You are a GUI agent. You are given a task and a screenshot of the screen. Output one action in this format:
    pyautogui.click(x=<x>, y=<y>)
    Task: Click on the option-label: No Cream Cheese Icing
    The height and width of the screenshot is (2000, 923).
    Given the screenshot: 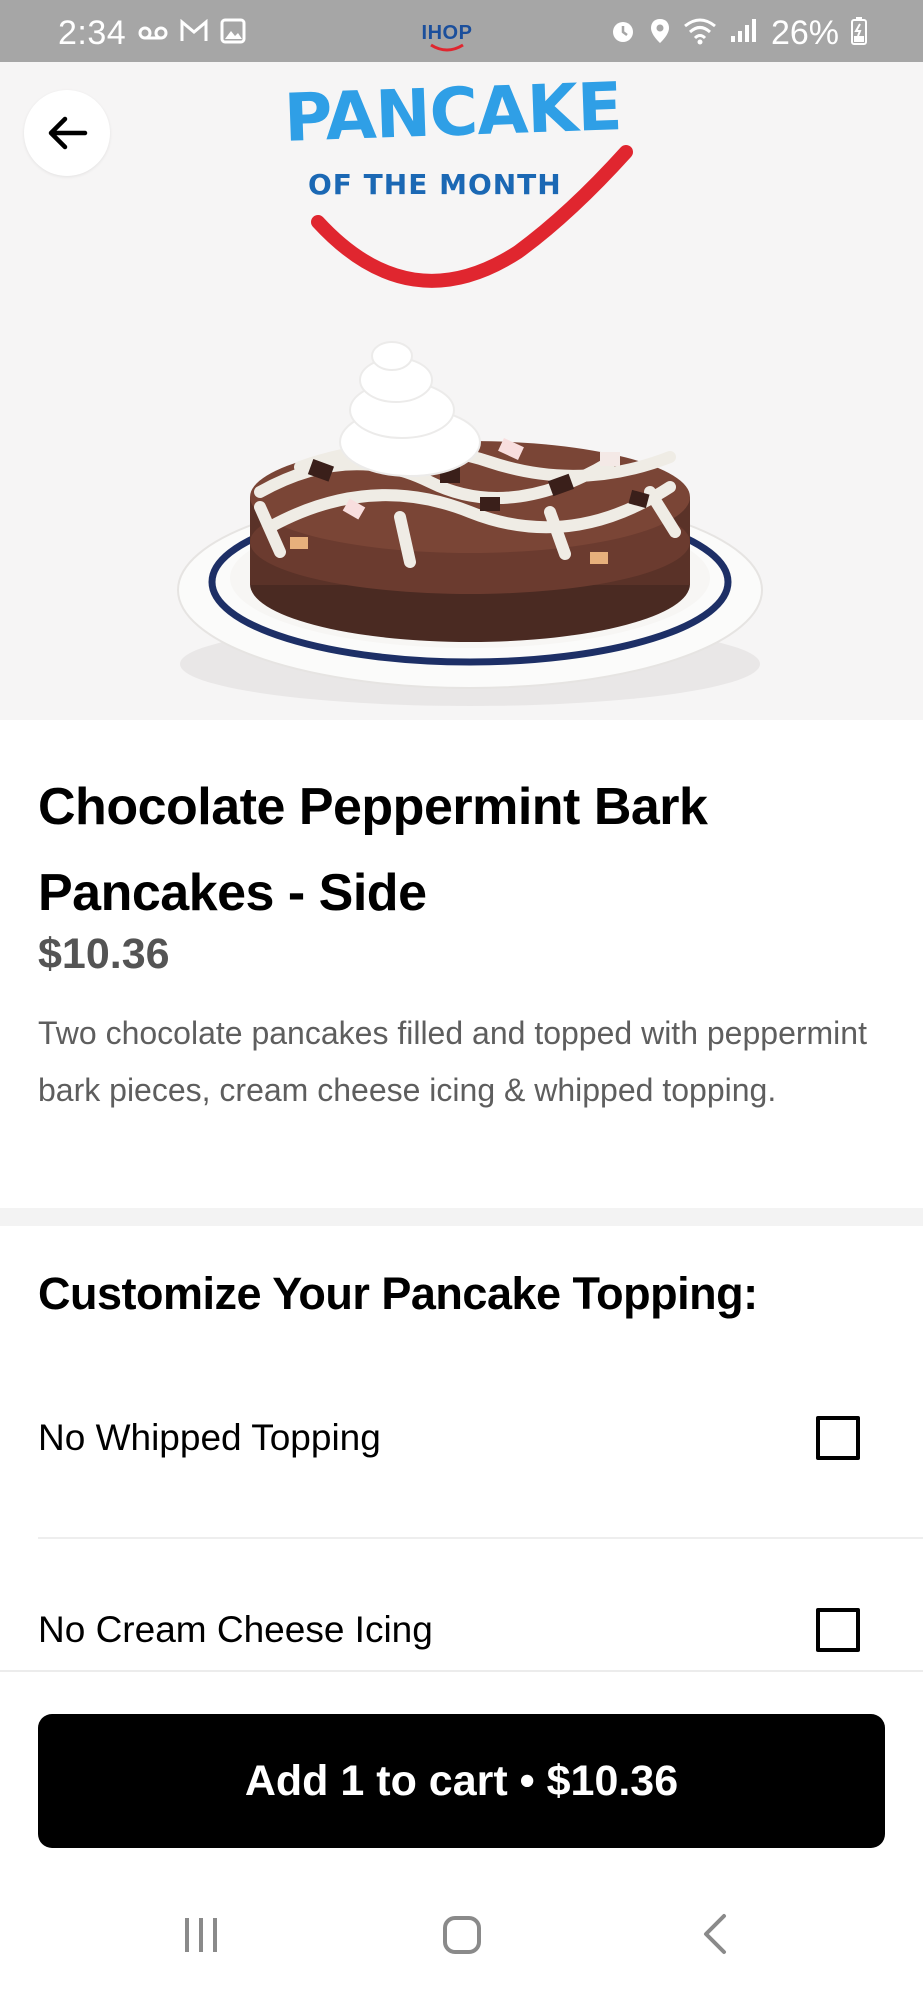 What is the action you would take?
    pyautogui.click(x=235, y=1629)
    